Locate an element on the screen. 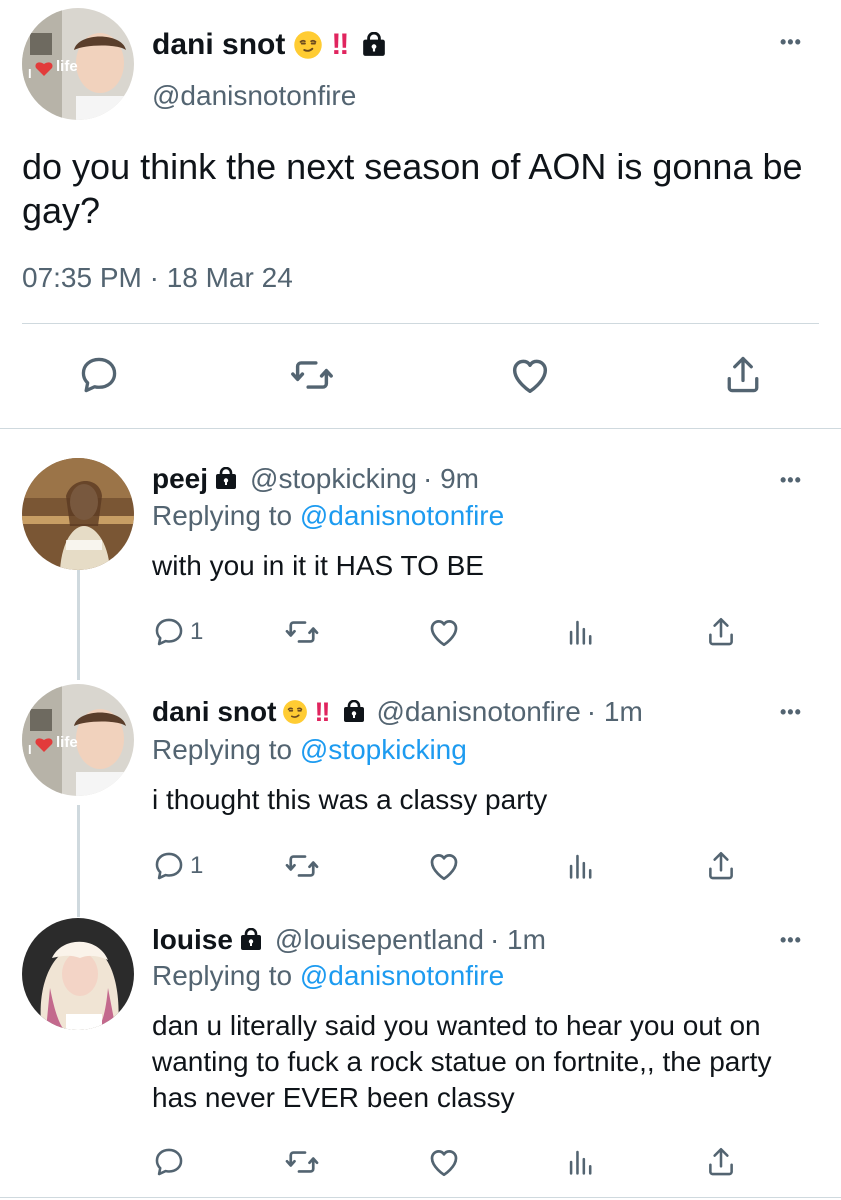  reply-header: peej @stopkicking · 9m is located at coordinates (315, 479).